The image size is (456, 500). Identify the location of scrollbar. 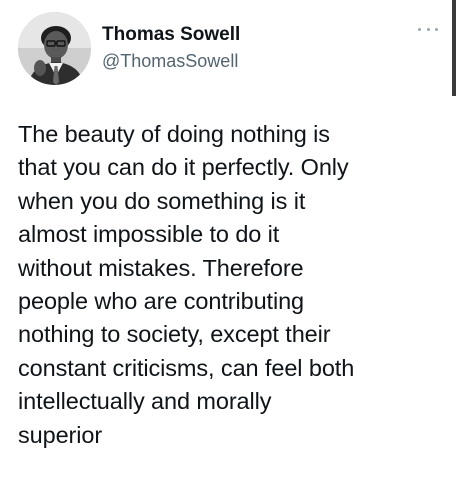
(454, 48).